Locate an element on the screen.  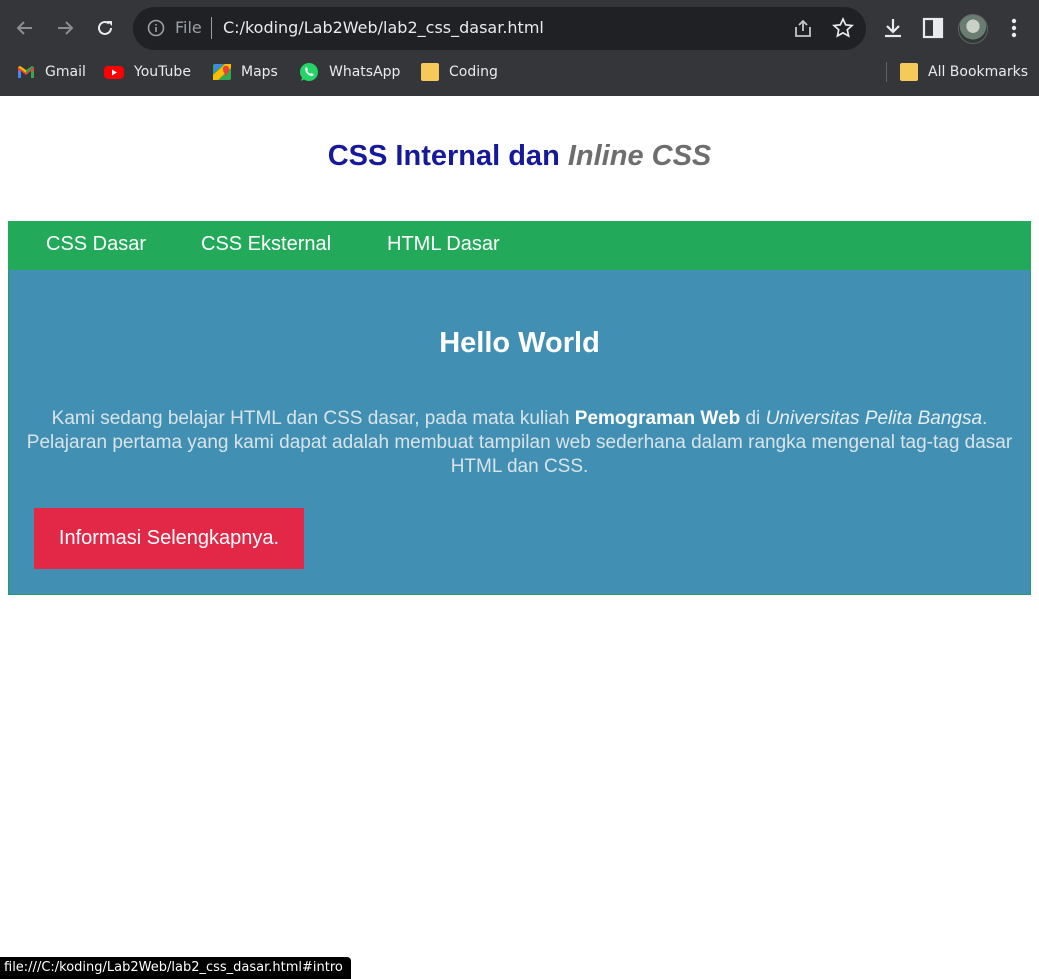
nav-link-css-dasar: CSS Dasar is located at coordinates (96, 244).